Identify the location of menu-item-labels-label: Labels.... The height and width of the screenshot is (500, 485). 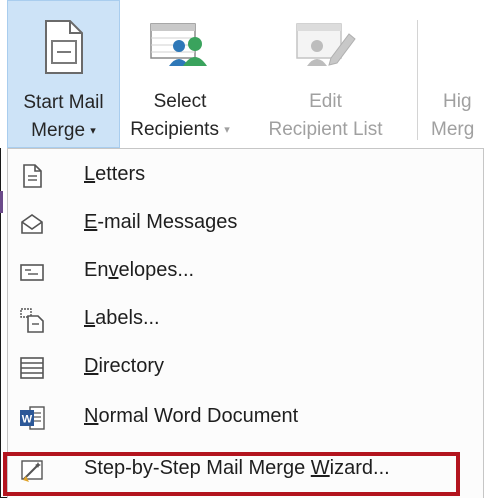
(122, 318).